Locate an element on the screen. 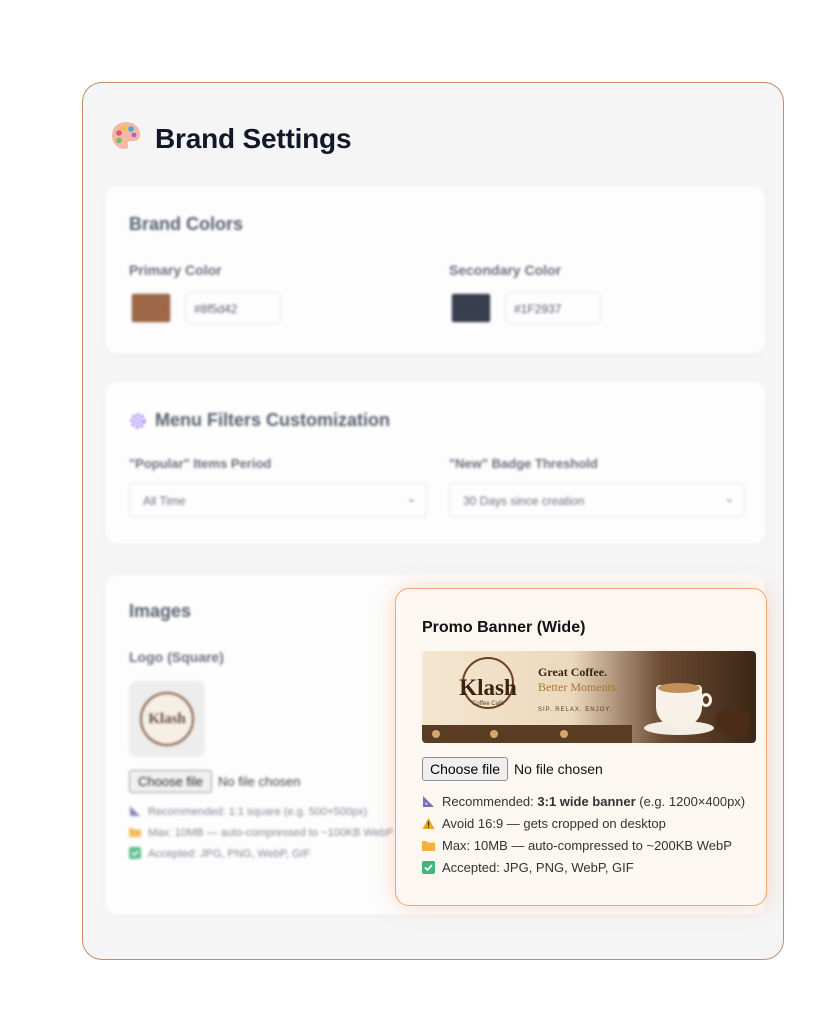  promo-hint-accepted: Accepted: JPG, PNG, WebP, GIF is located at coordinates (528, 867).